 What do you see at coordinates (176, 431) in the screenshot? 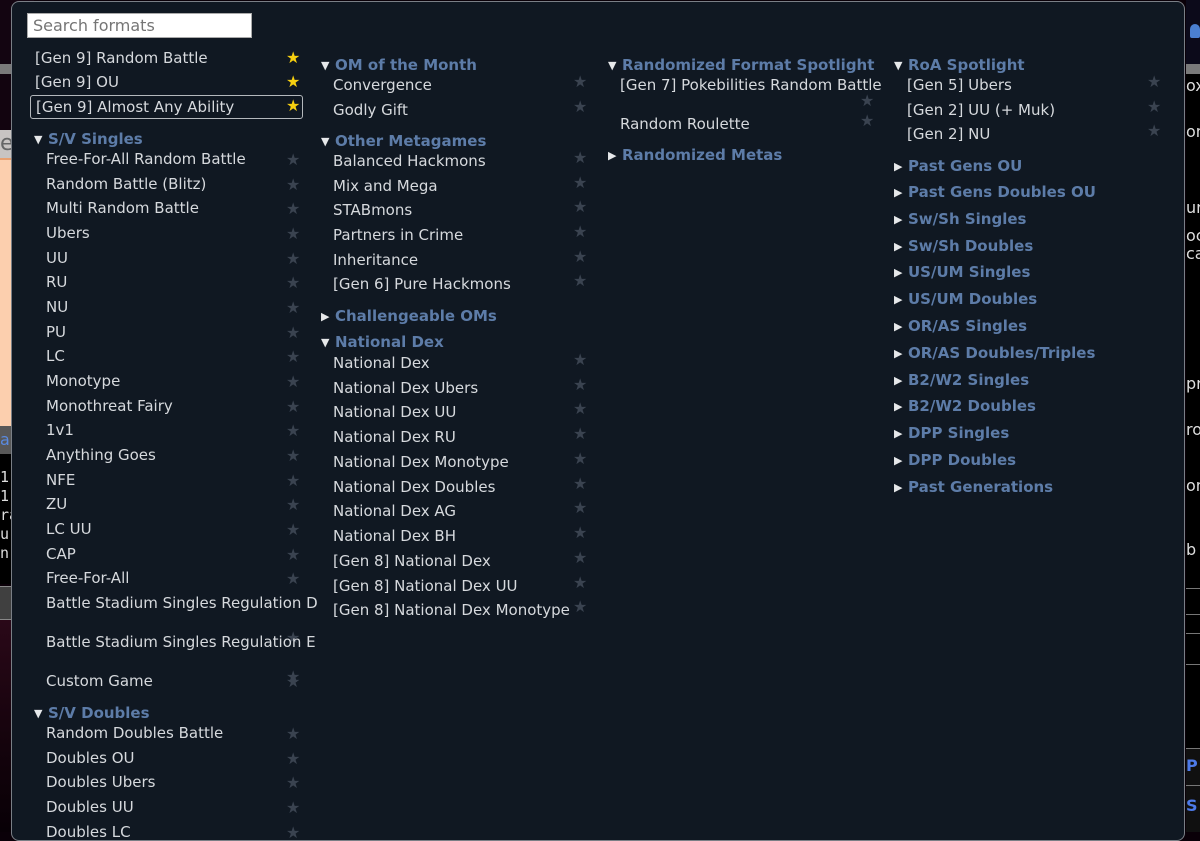
I see `format-item: 1v1` at bounding box center [176, 431].